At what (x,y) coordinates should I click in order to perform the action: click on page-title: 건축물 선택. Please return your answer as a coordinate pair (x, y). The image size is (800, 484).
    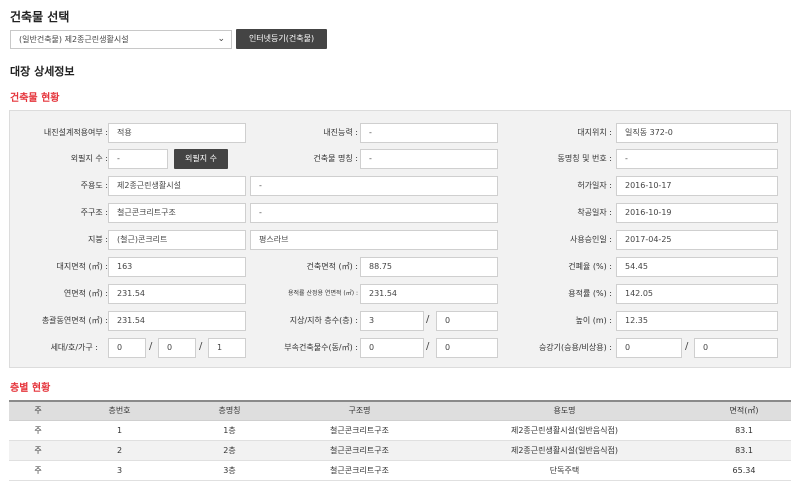
    Looking at the image, I should click on (40, 17).